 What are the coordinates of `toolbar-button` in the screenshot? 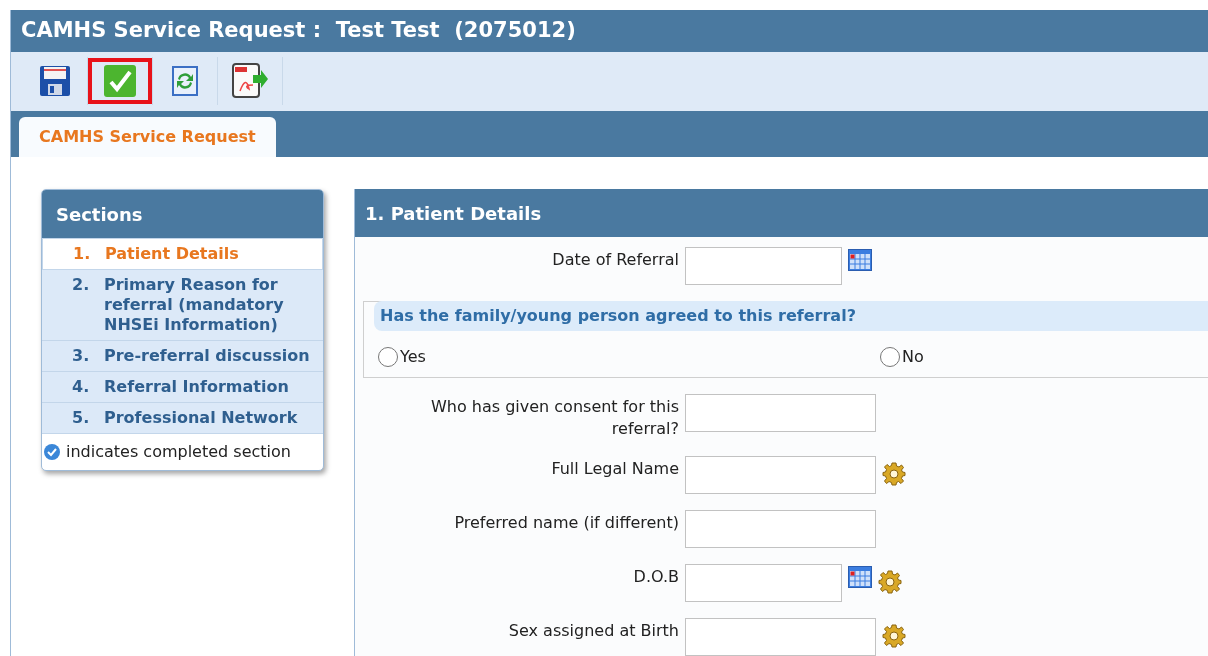 It's located at (120, 81).